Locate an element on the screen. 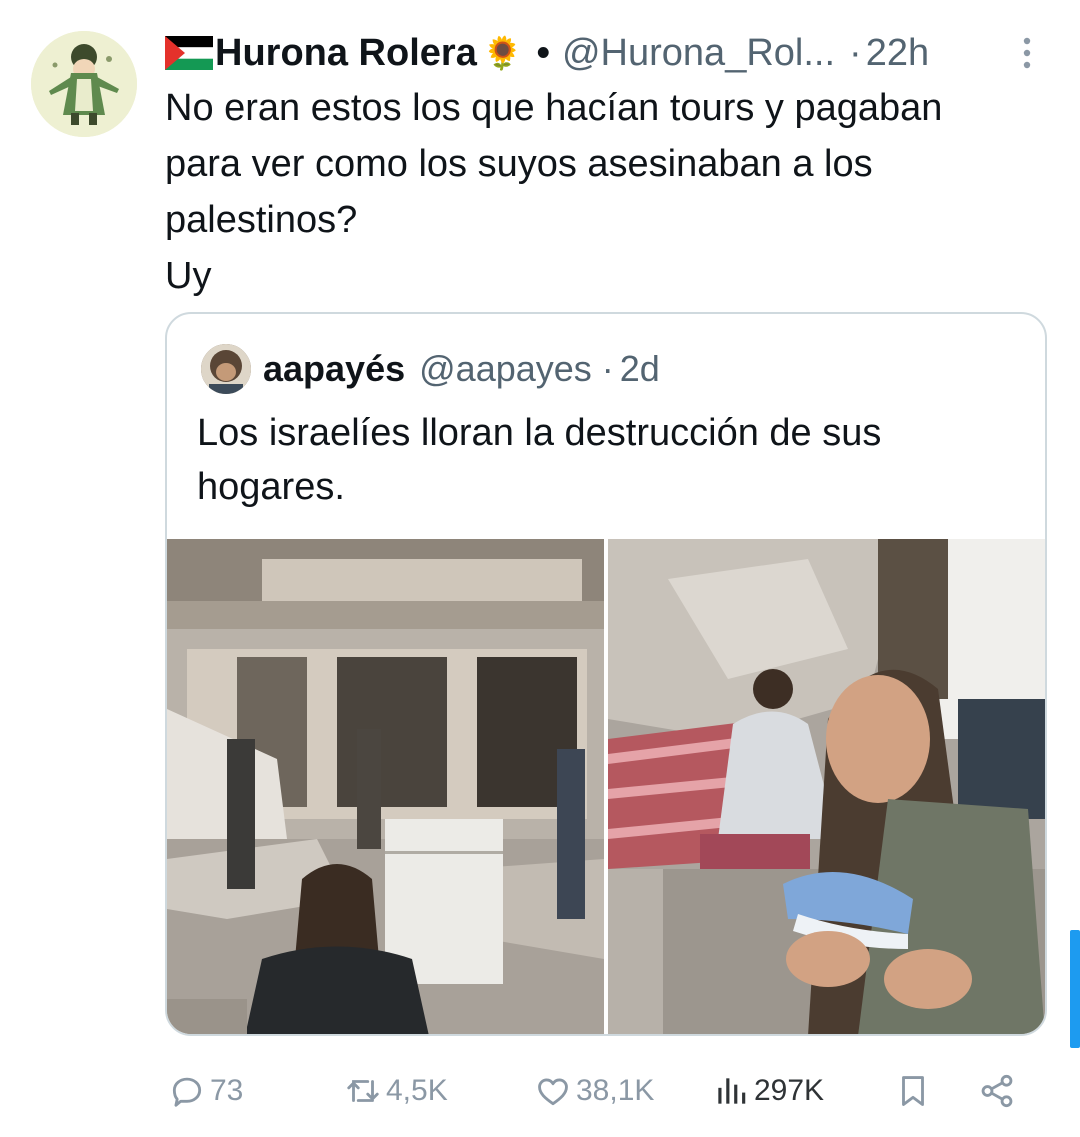 The height and width of the screenshot is (1137, 1080). like-button: 38,1K is located at coordinates (594, 1091).